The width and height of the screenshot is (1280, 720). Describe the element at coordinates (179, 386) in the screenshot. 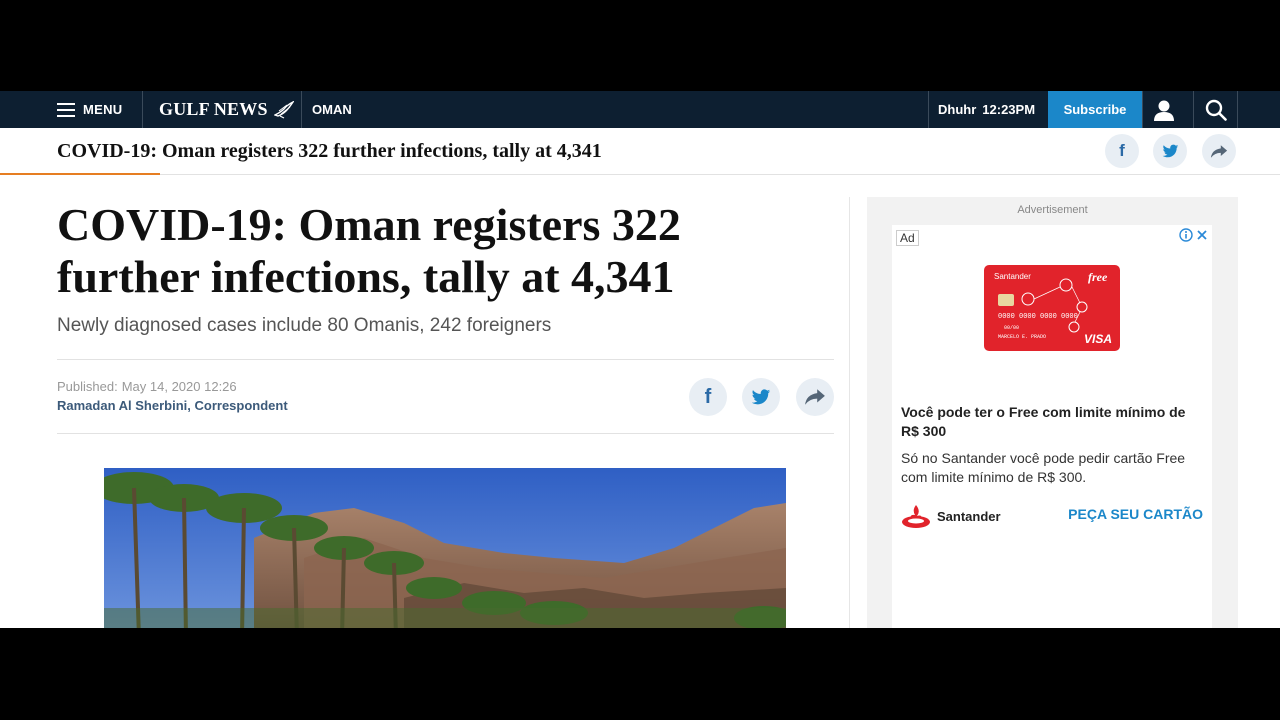

I see `published-date: May 14, 2020 12:26` at that location.